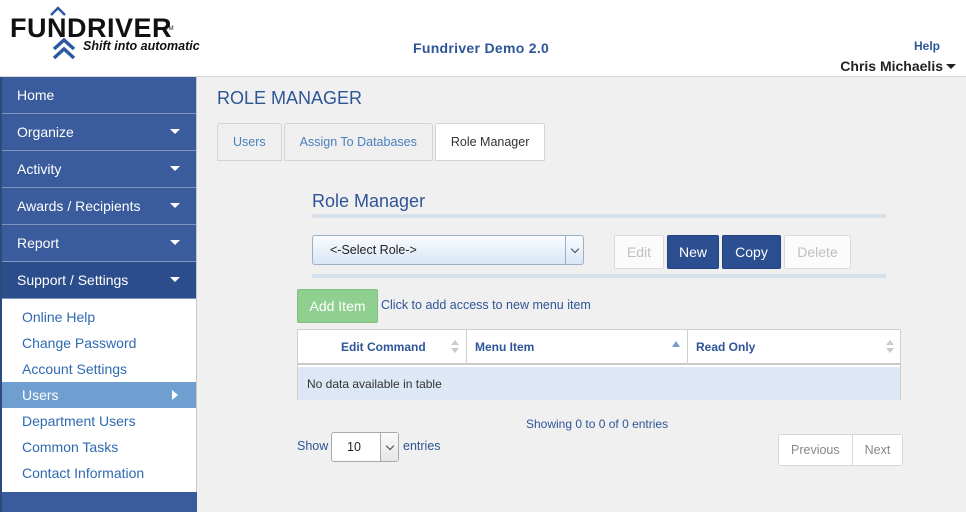 Image resolution: width=966 pixels, height=512 pixels. I want to click on table-header: Edit Command Menu Item Read Only, so click(599, 347).